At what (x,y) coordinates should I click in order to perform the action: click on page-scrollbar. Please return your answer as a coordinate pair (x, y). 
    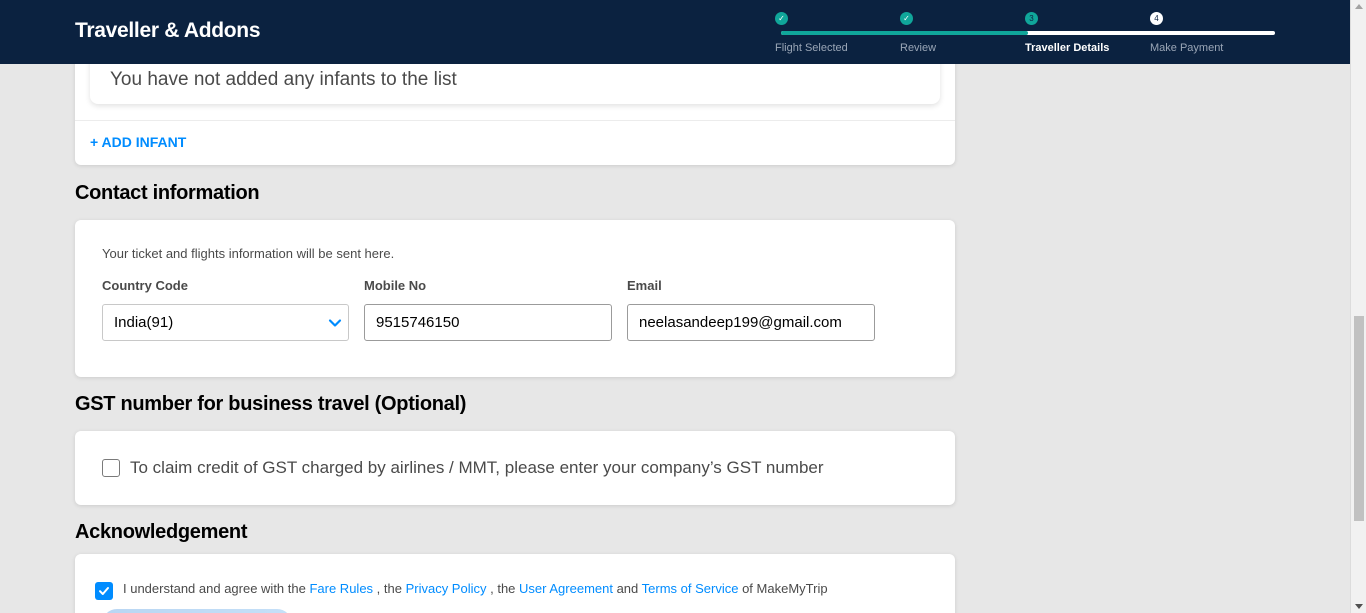
    Looking at the image, I should click on (1358, 306).